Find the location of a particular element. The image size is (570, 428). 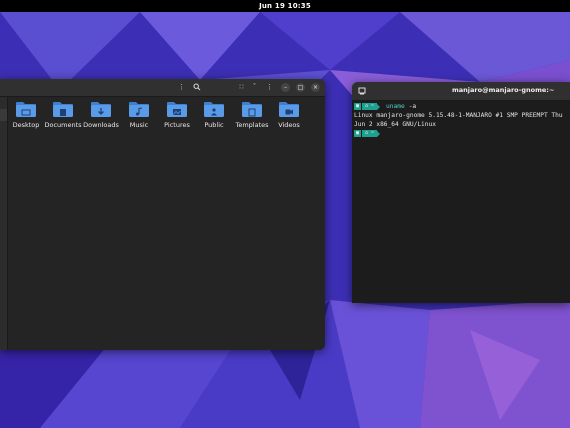

music-folder-icon is located at coordinates (139, 109).